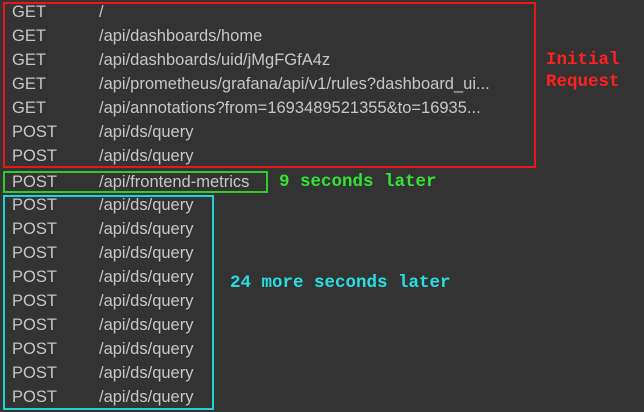 The height and width of the screenshot is (412, 644). I want to click on initial-request-label: Initial Request, so click(583, 71).